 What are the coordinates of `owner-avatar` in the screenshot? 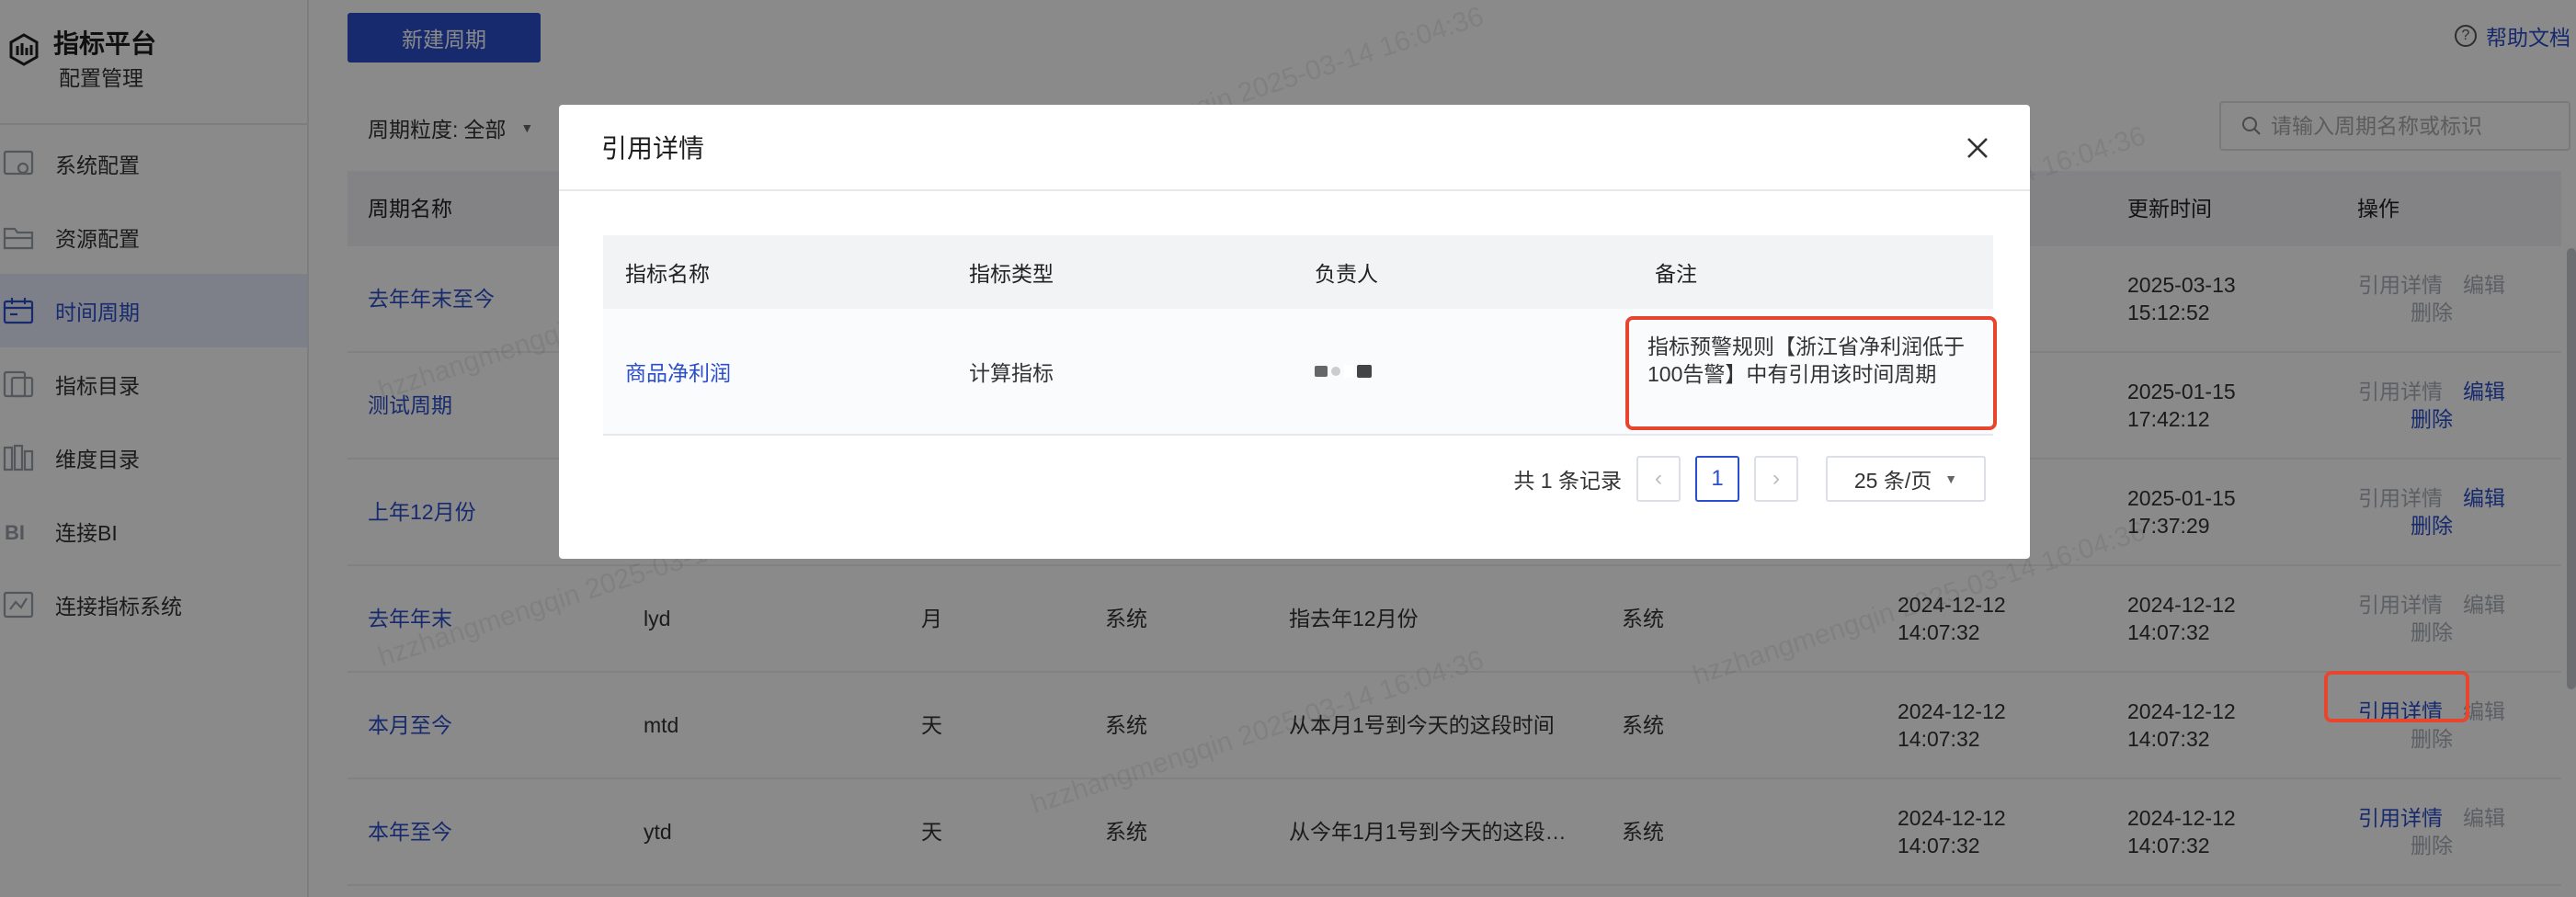 It's located at (1343, 371).